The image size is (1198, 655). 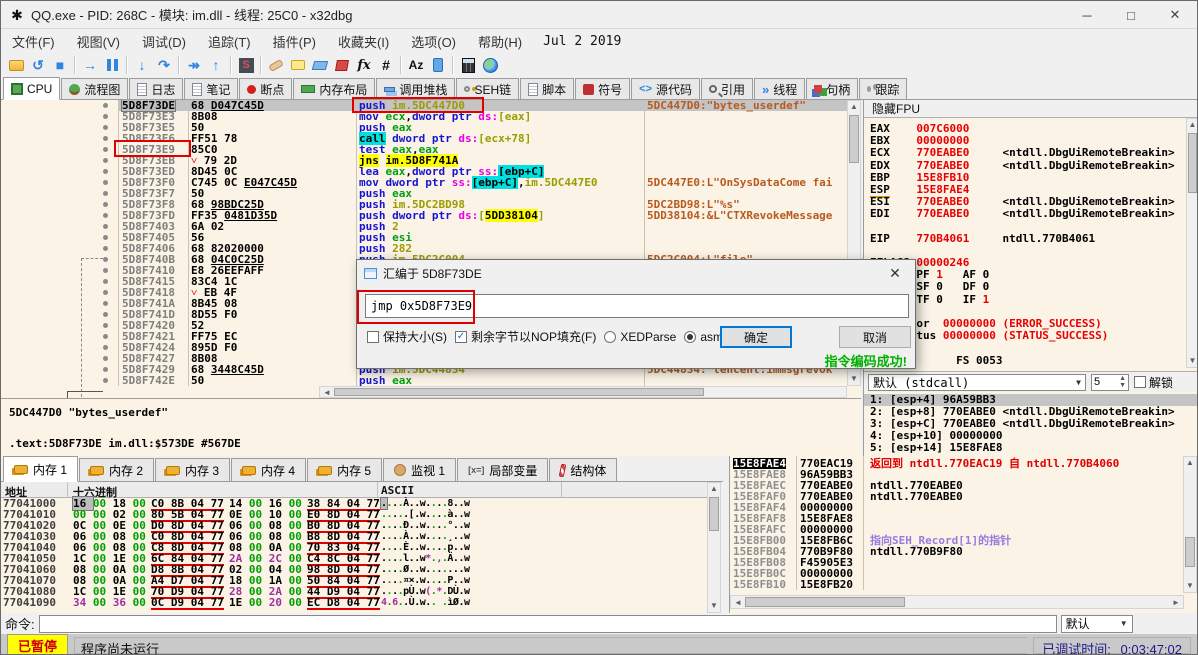 What do you see at coordinates (431, 380) in the screenshot?
I see `disasm-row: 5D8F742E 50 push eax` at bounding box center [431, 380].